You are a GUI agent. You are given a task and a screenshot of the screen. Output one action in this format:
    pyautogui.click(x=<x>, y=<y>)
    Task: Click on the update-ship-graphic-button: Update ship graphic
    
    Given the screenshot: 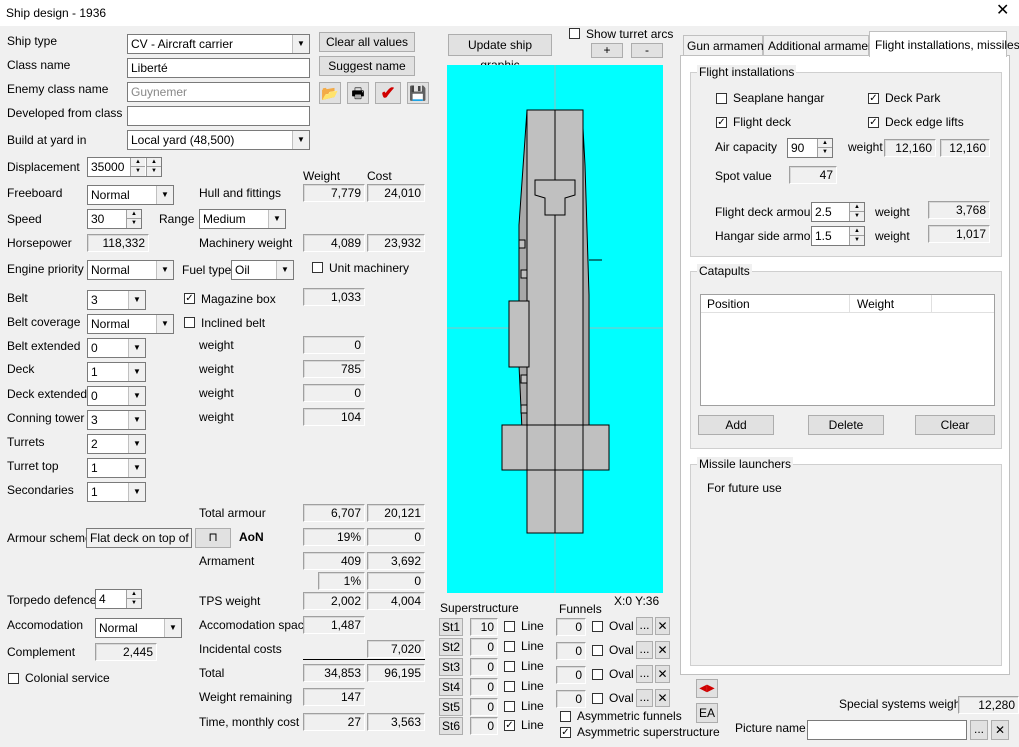 What is the action you would take?
    pyautogui.click(x=500, y=53)
    